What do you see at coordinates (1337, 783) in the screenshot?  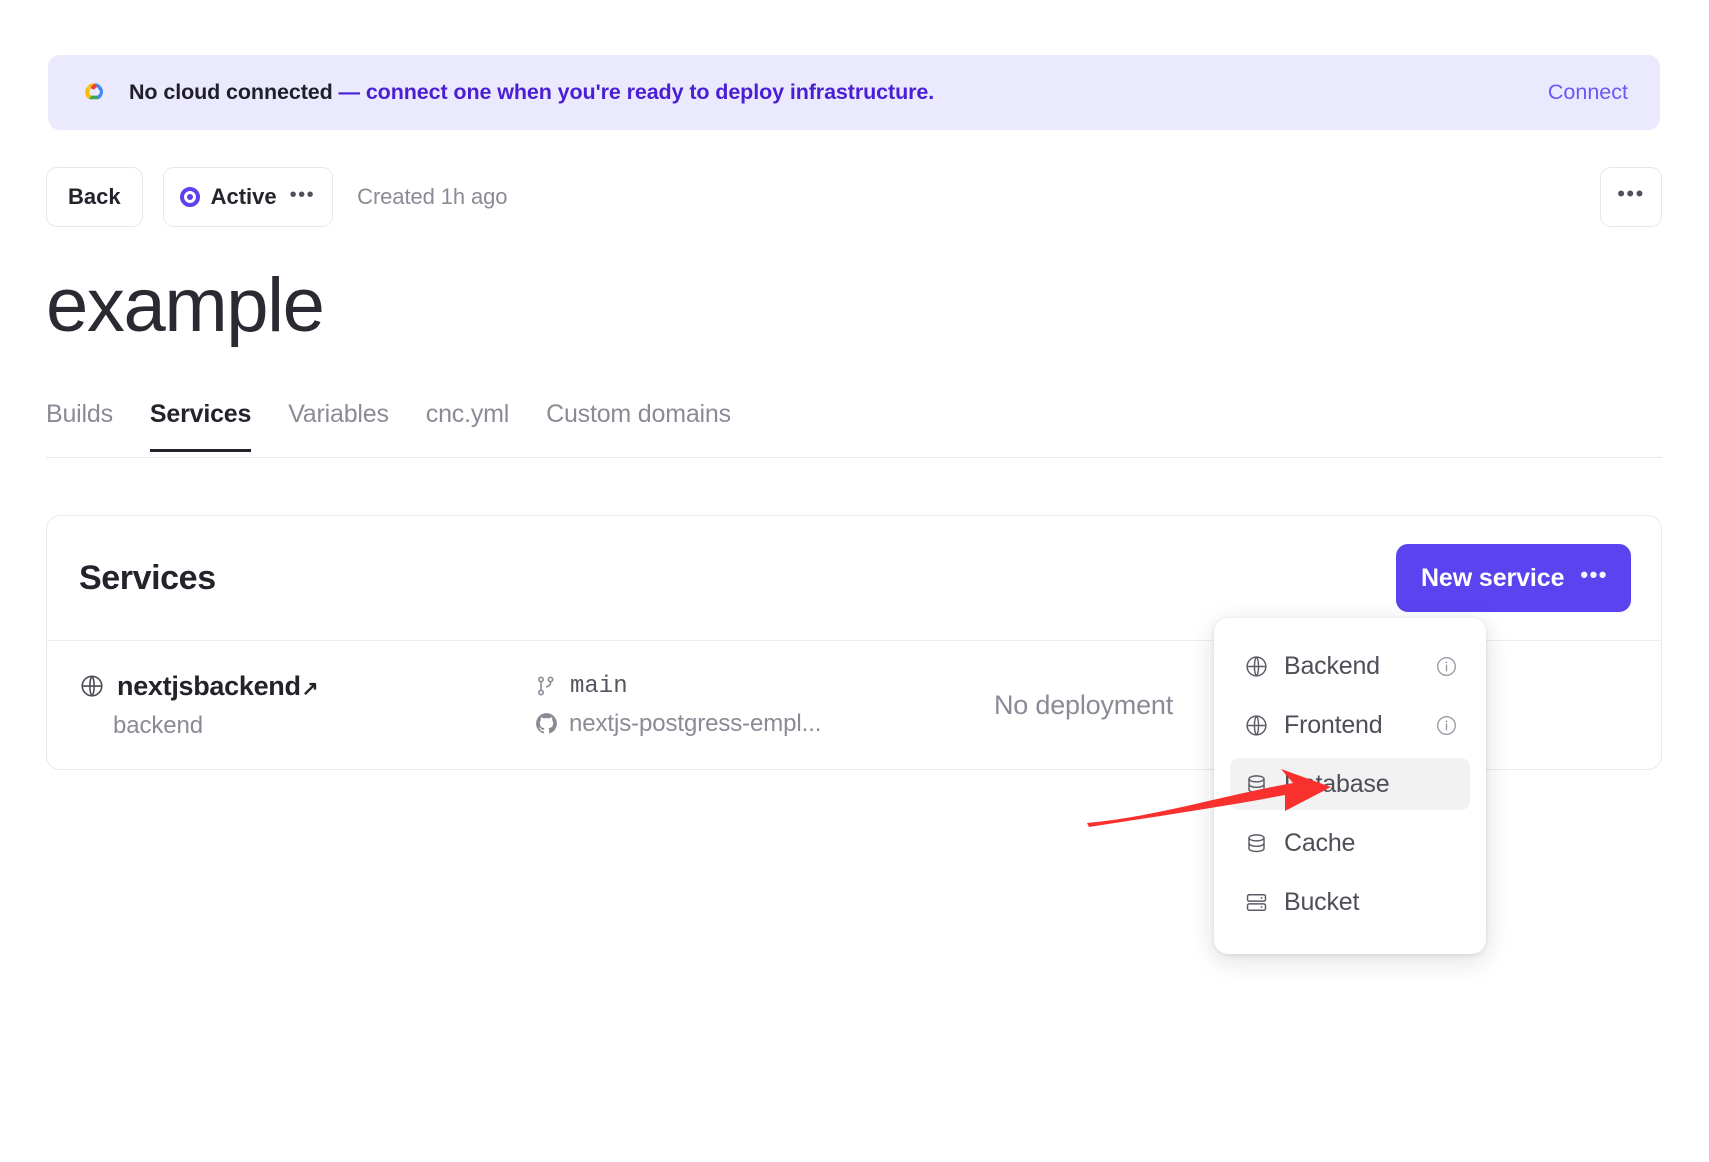 I see `dropdown-item-label: Database` at bounding box center [1337, 783].